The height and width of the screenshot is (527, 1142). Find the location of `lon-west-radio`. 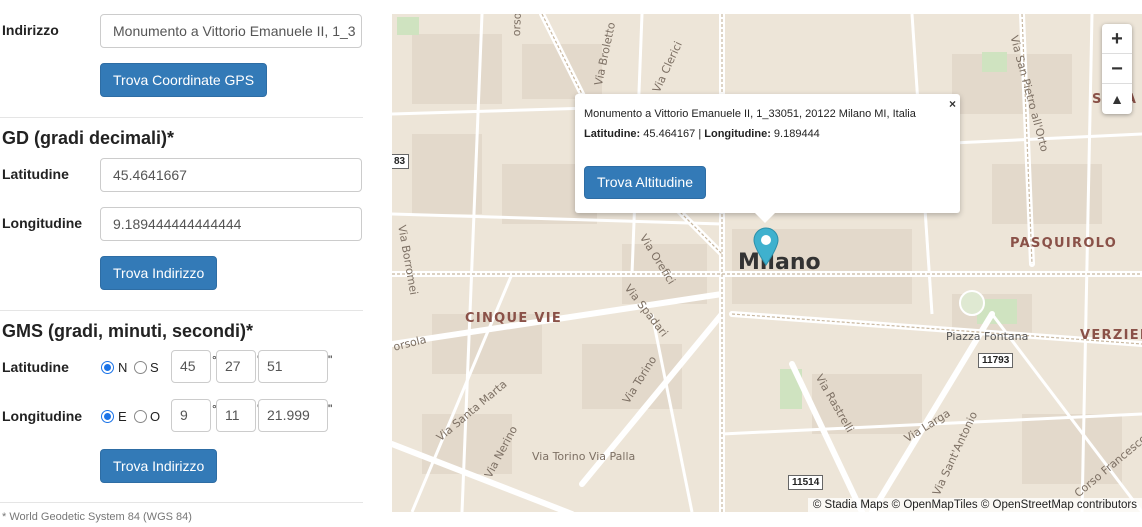

lon-west-radio is located at coordinates (140, 416).